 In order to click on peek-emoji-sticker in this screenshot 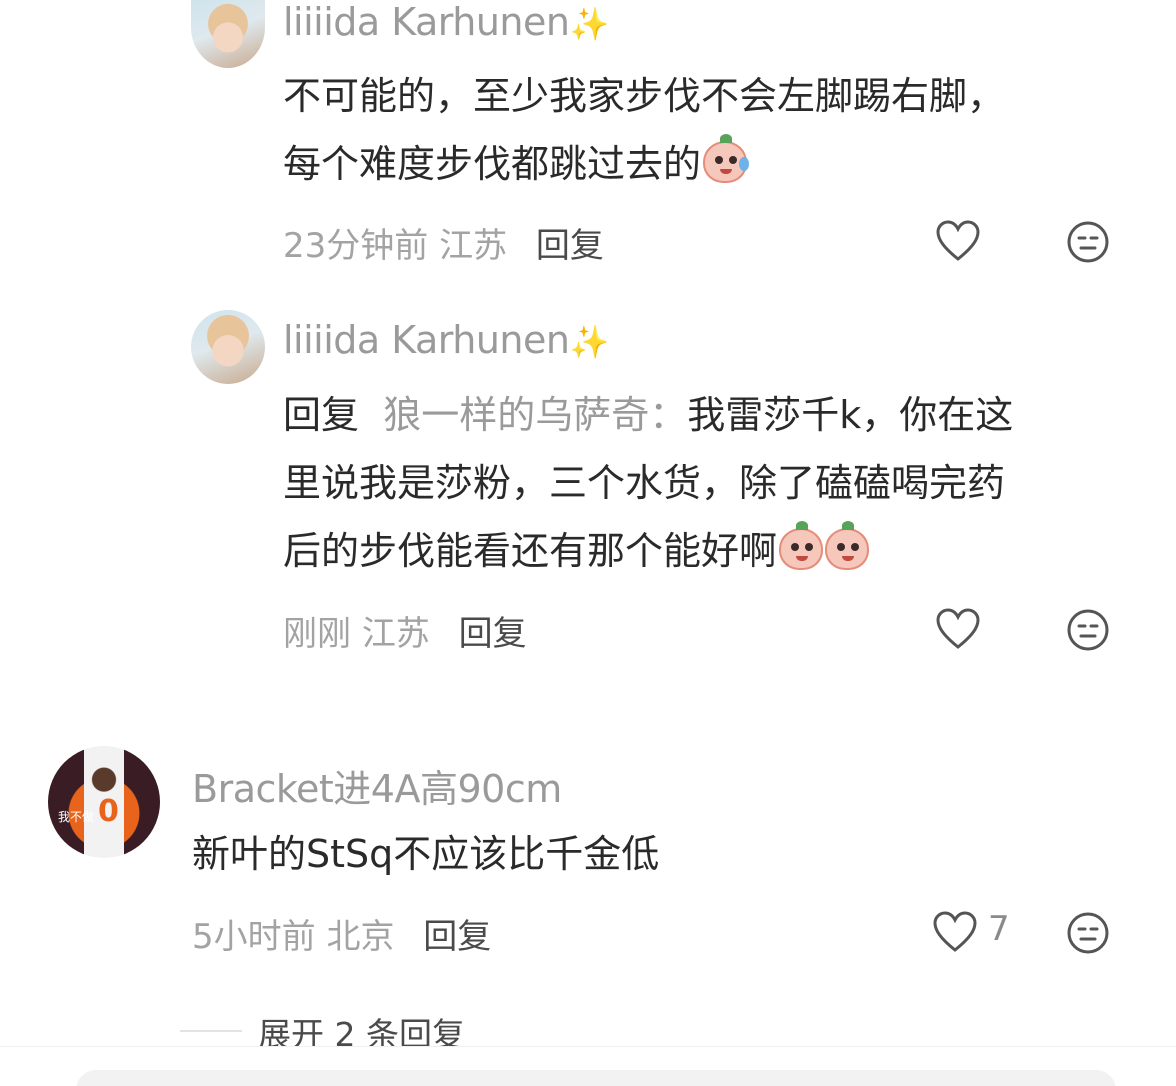, I will do `click(801, 545)`.